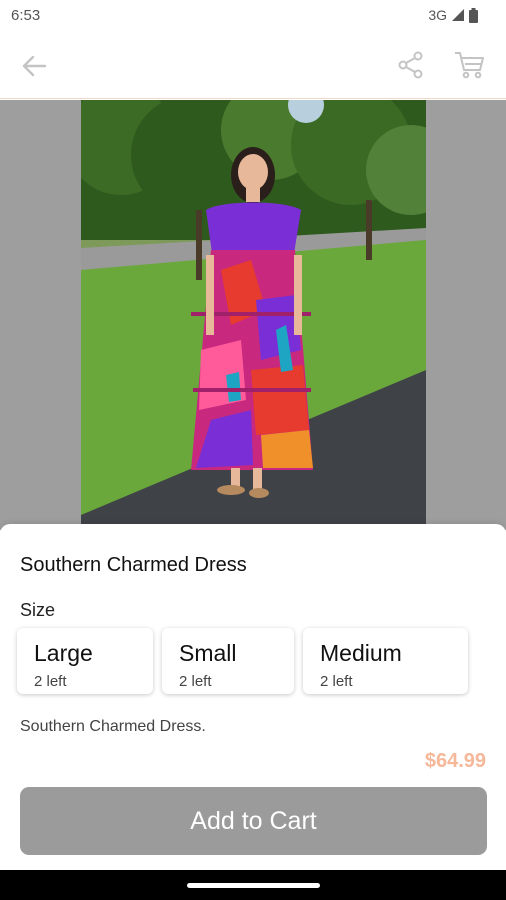 This screenshot has height=900, width=506. What do you see at coordinates (253, 65) in the screenshot?
I see `app-bar` at bounding box center [253, 65].